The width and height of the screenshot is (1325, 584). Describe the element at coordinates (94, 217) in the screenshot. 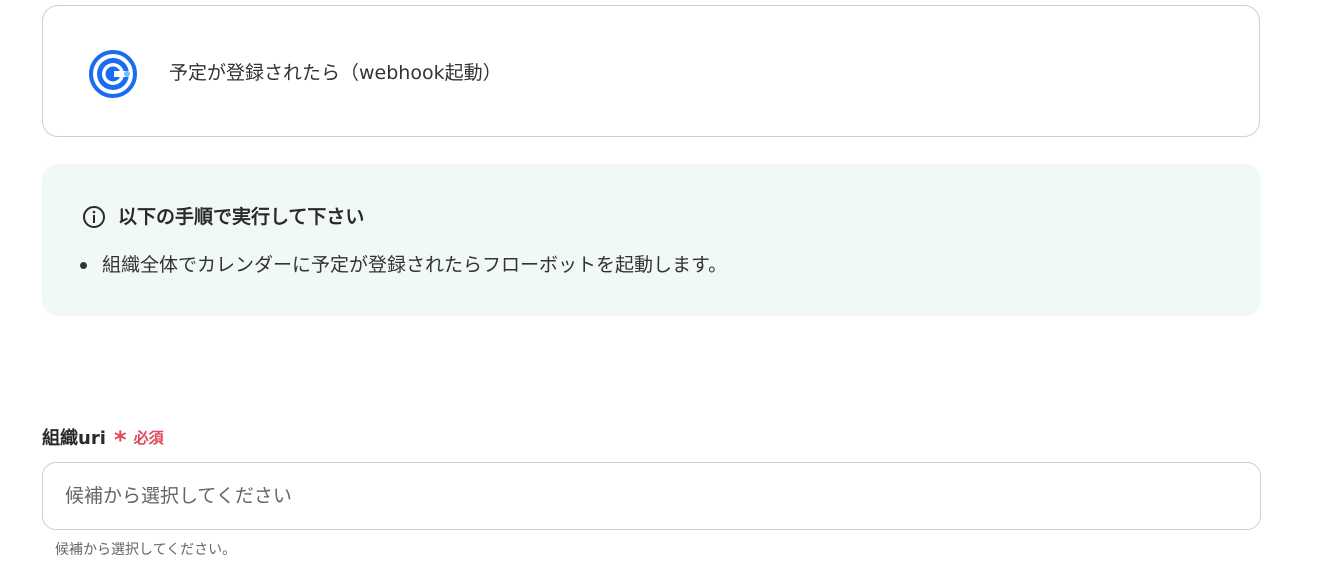

I see `info-circle-icon` at that location.